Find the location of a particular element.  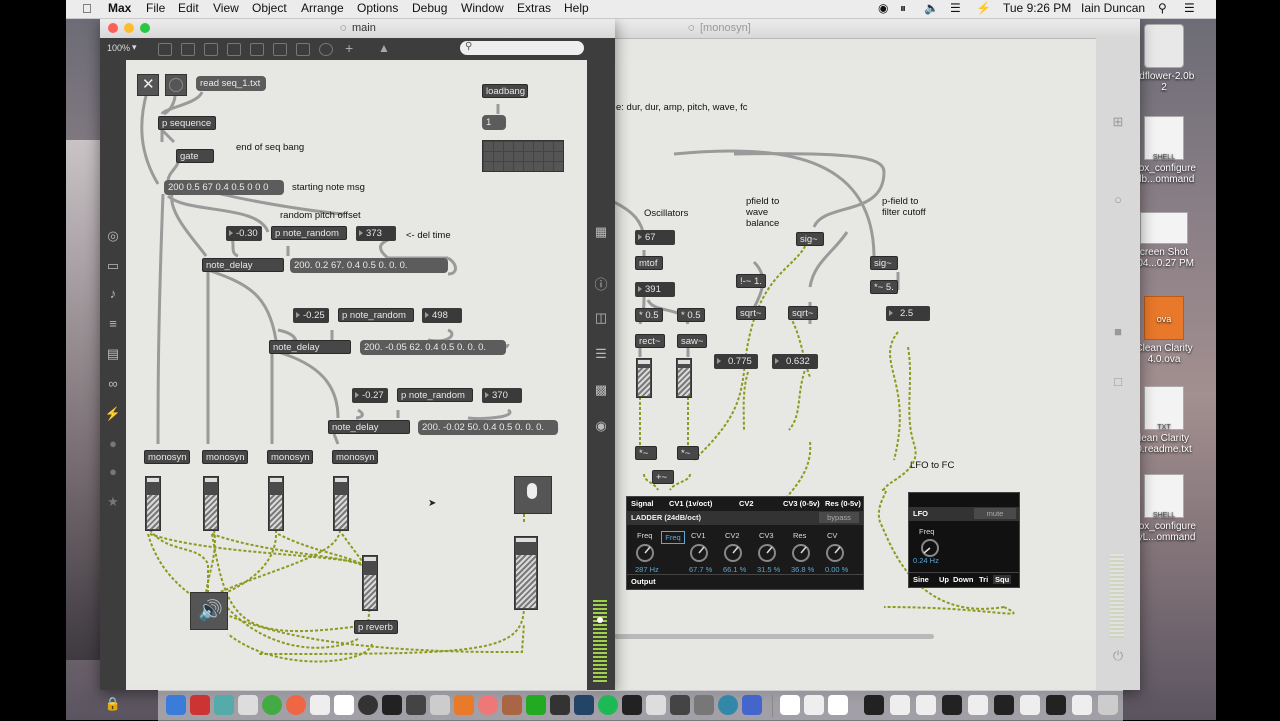

read-seq-message: read seq_1.txt is located at coordinates (231, 83).